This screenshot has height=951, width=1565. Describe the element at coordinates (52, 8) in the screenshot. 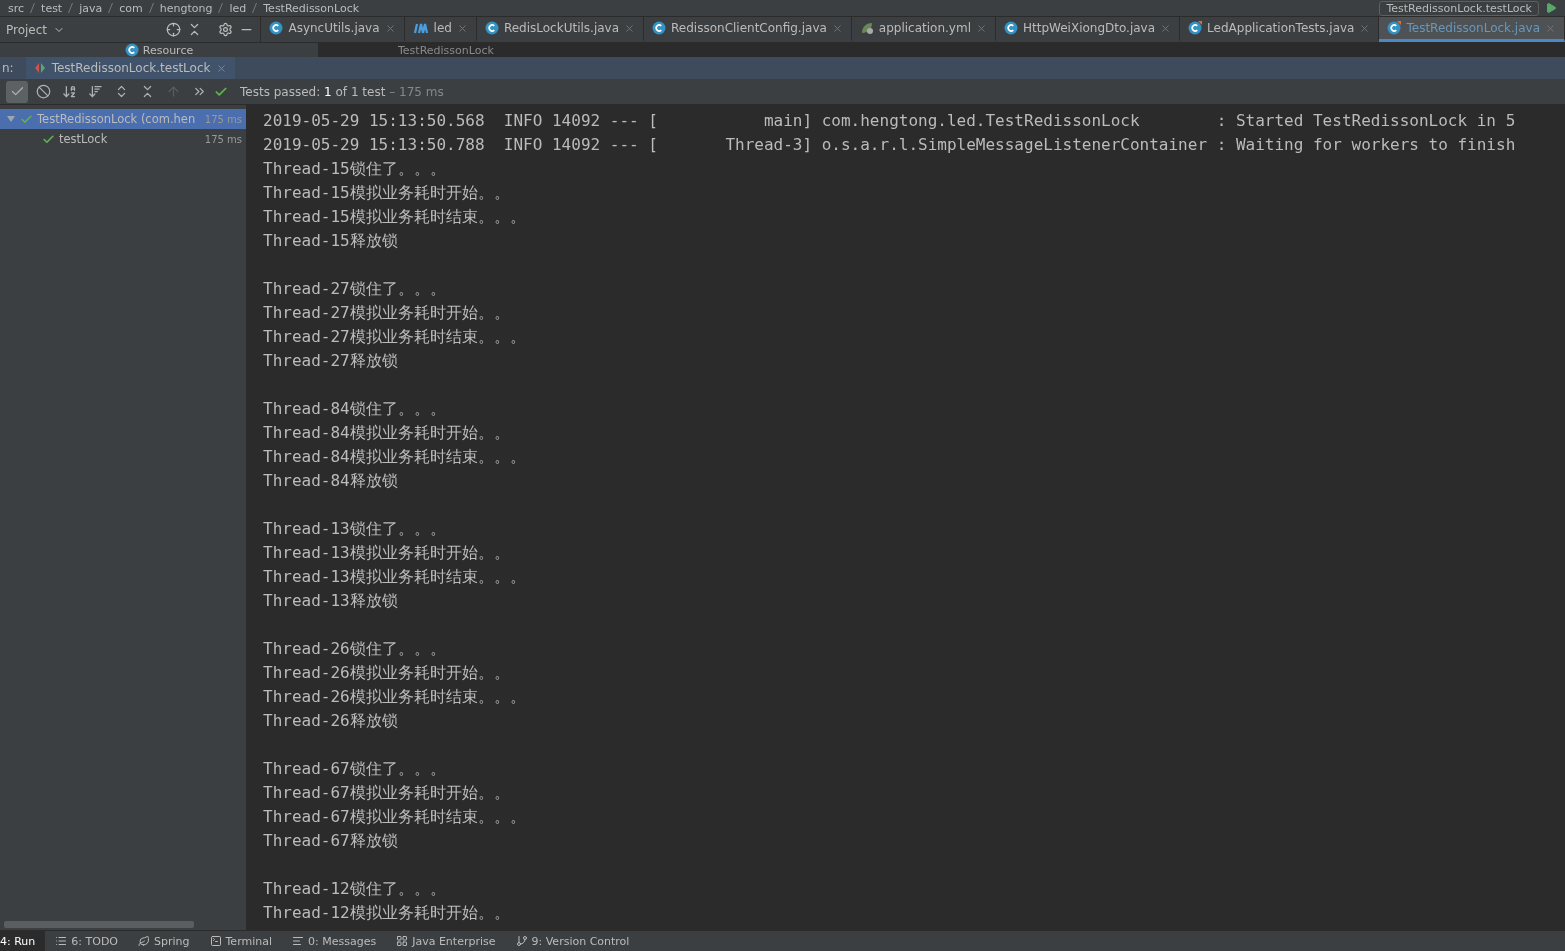

I see `breadcrumb-item: test` at that location.